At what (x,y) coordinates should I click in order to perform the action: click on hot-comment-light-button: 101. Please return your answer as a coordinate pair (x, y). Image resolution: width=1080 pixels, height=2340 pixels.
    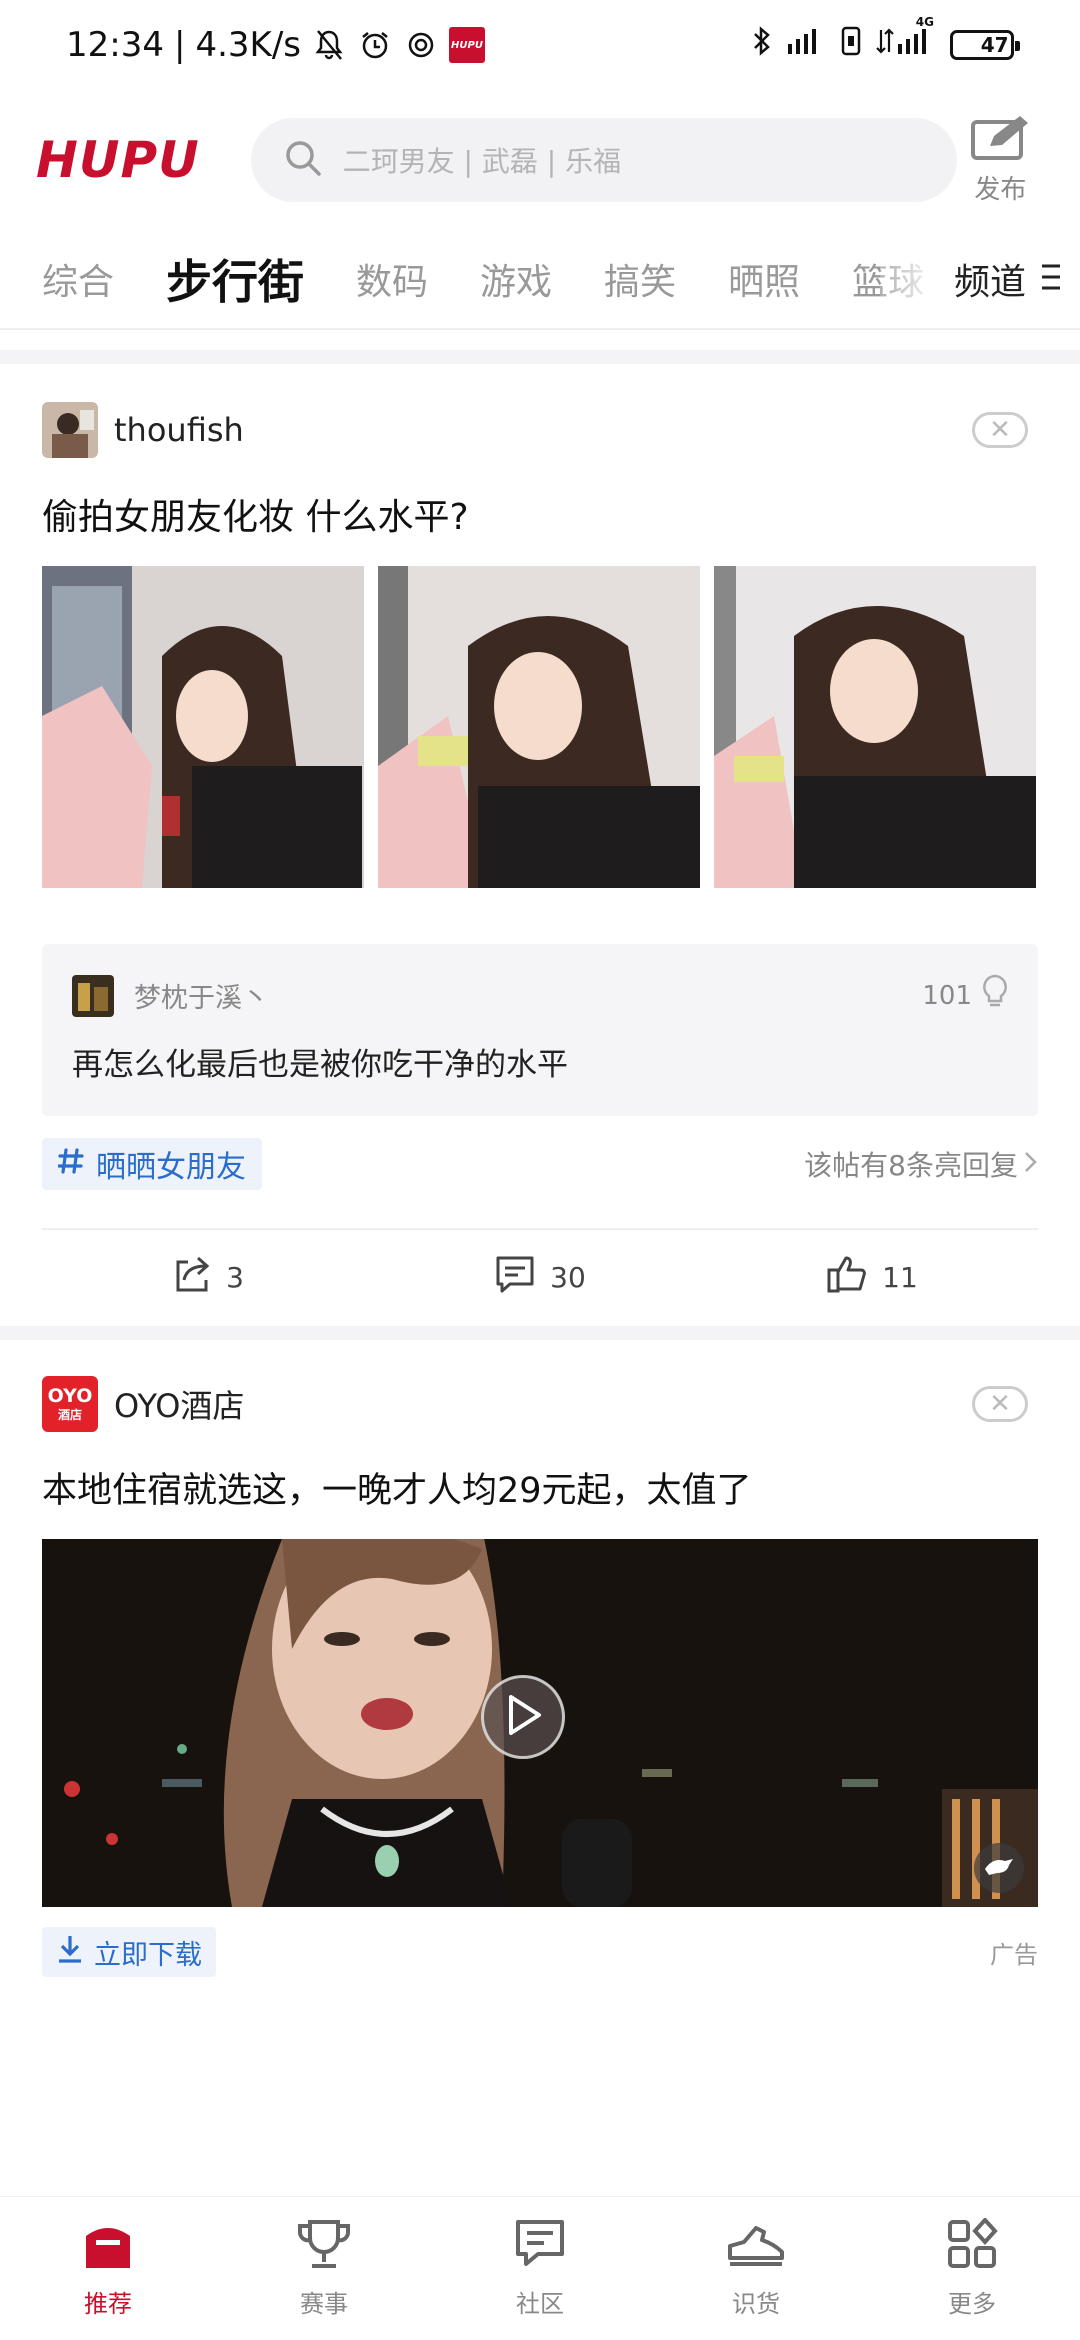
    Looking at the image, I should click on (965, 995).